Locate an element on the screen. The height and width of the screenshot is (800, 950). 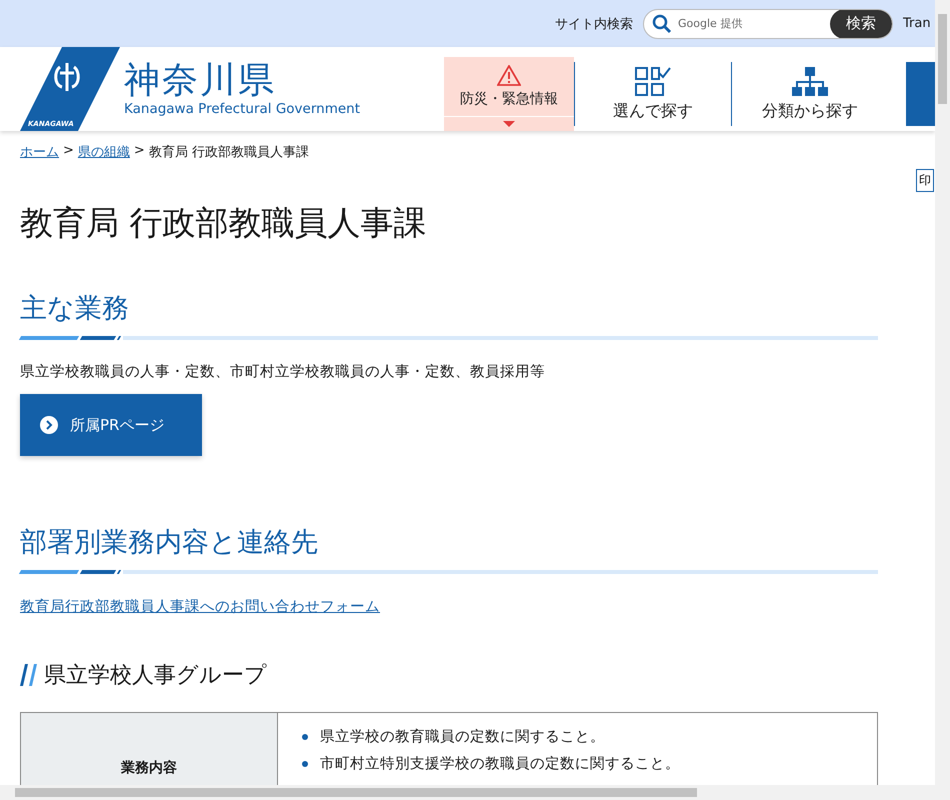
nav-item: 分類から探す is located at coordinates (809, 94).